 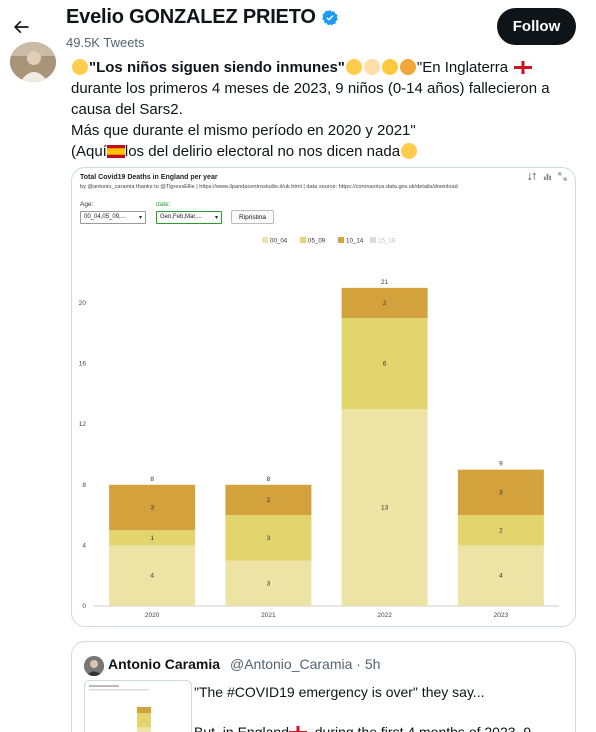 What do you see at coordinates (501, 464) in the screenshot?
I see `bar-total-label: 9` at bounding box center [501, 464].